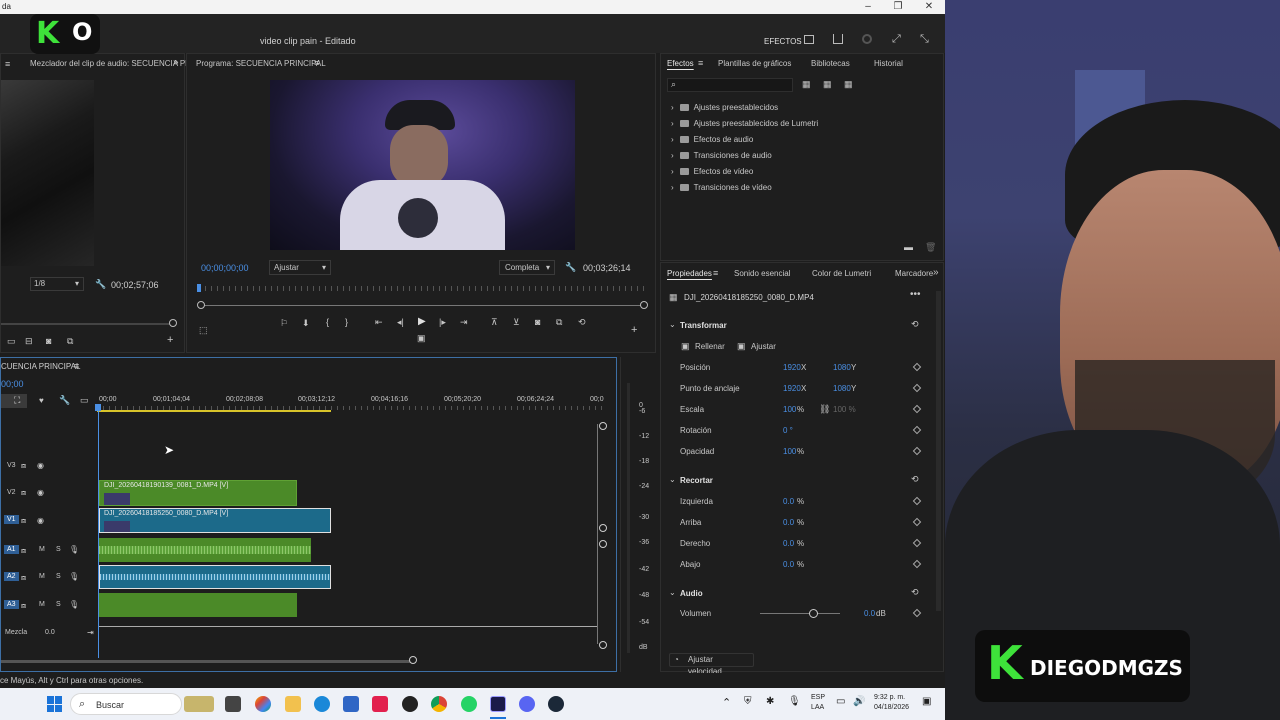 The height and width of the screenshot is (720, 1280). Describe the element at coordinates (680, 63) in the screenshot. I see `tab-effects: Efectos` at that location.